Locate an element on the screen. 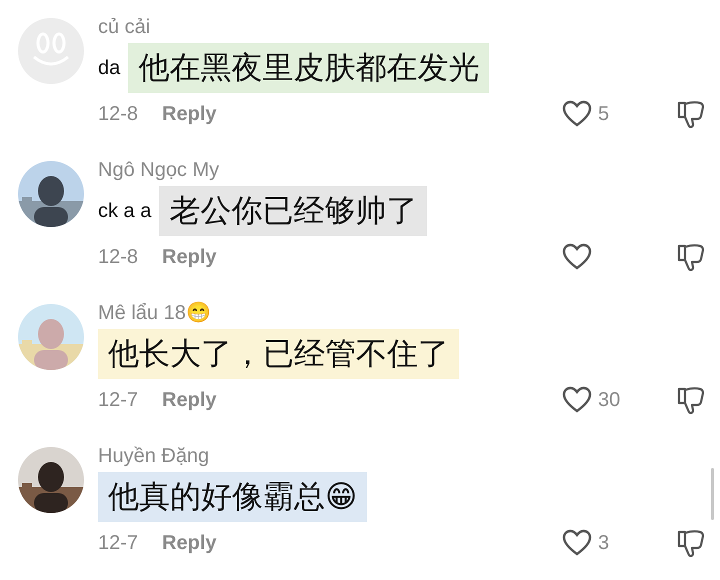 The width and height of the screenshot is (720, 580). comment-text: da is located at coordinates (109, 68).